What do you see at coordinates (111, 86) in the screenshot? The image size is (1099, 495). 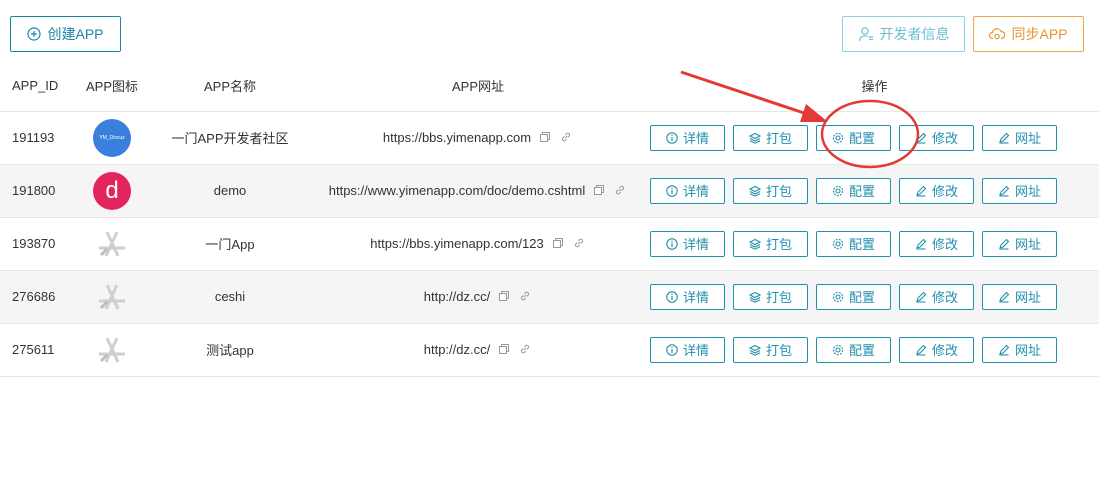 I see `column-header-icon: APP图标` at bounding box center [111, 86].